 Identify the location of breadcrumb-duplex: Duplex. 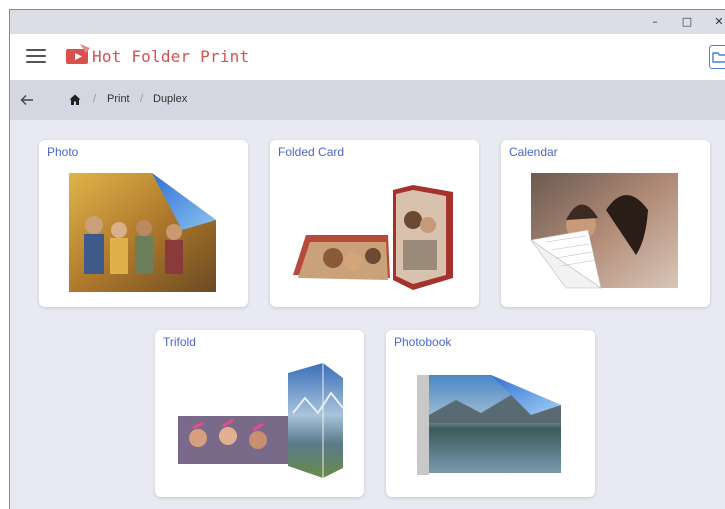
(170, 99).